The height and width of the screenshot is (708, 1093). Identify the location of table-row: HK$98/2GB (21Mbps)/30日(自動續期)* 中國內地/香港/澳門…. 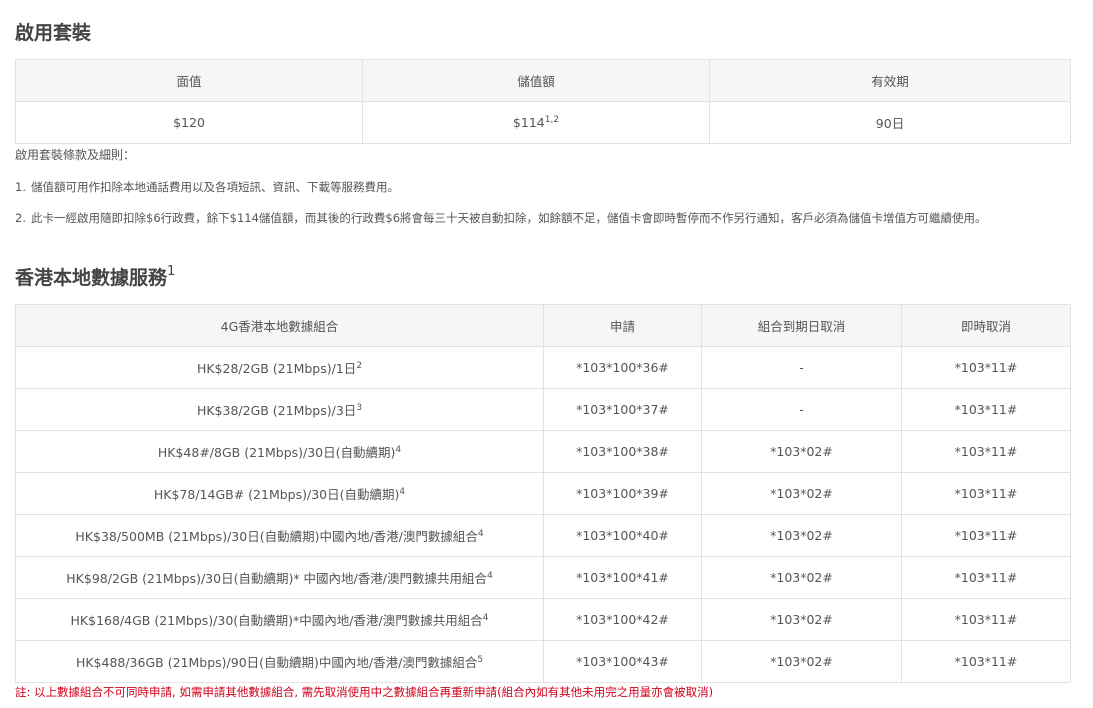
(543, 577).